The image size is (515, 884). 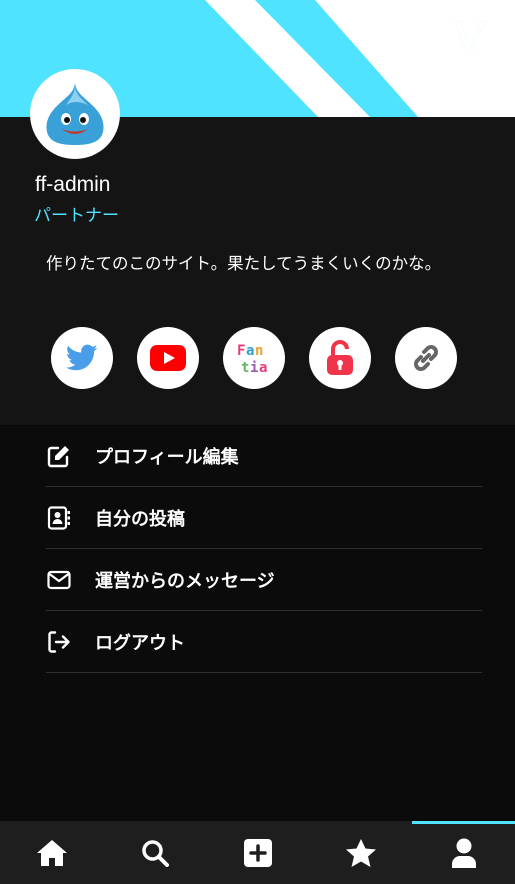 I want to click on search-icon, so click(x=155, y=853).